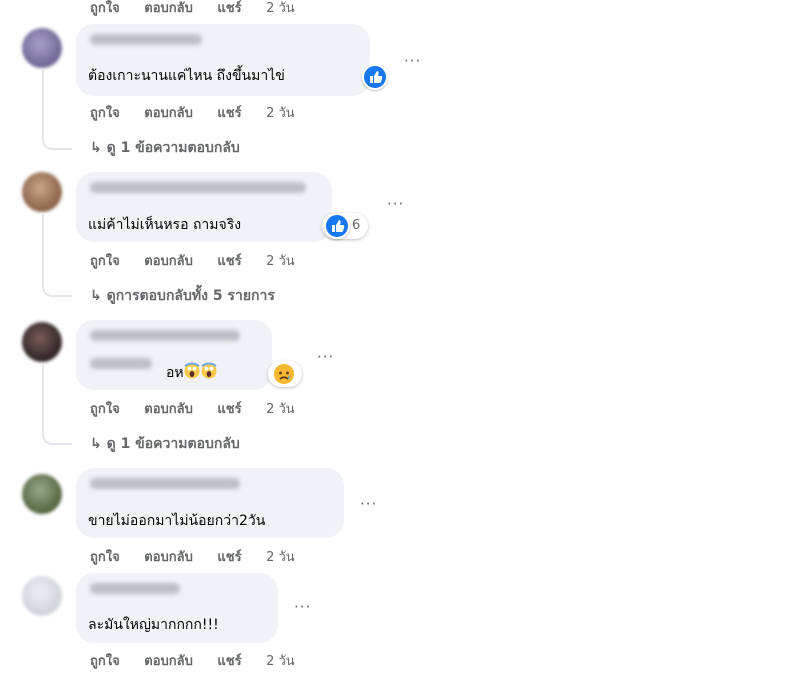 The height and width of the screenshot is (678, 800). Describe the element at coordinates (284, 376) in the screenshot. I see `sad-reaction-icon` at that location.